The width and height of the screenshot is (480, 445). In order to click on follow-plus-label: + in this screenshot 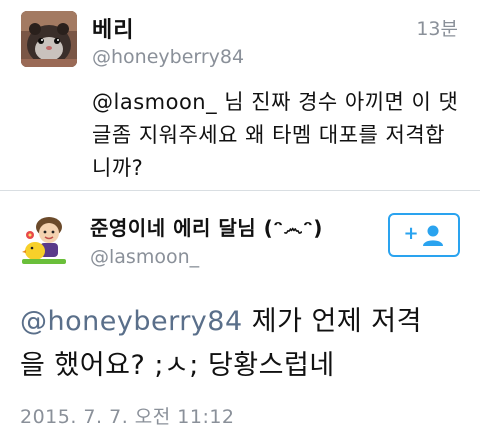, I will do `click(411, 233)`.